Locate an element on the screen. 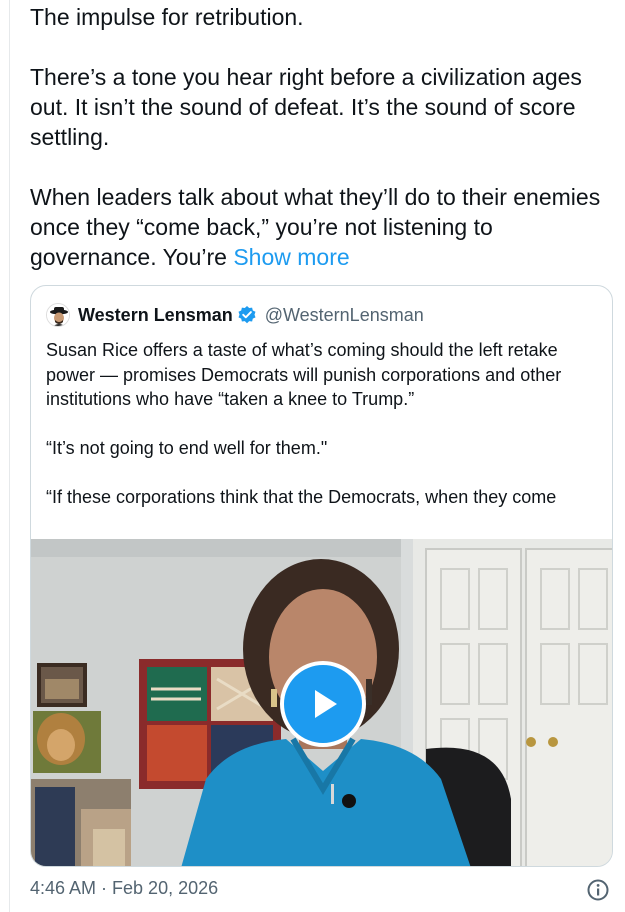 Image resolution: width=625 pixels, height=912 pixels. quote-author-name: Western Lensman is located at coordinates (155, 315).